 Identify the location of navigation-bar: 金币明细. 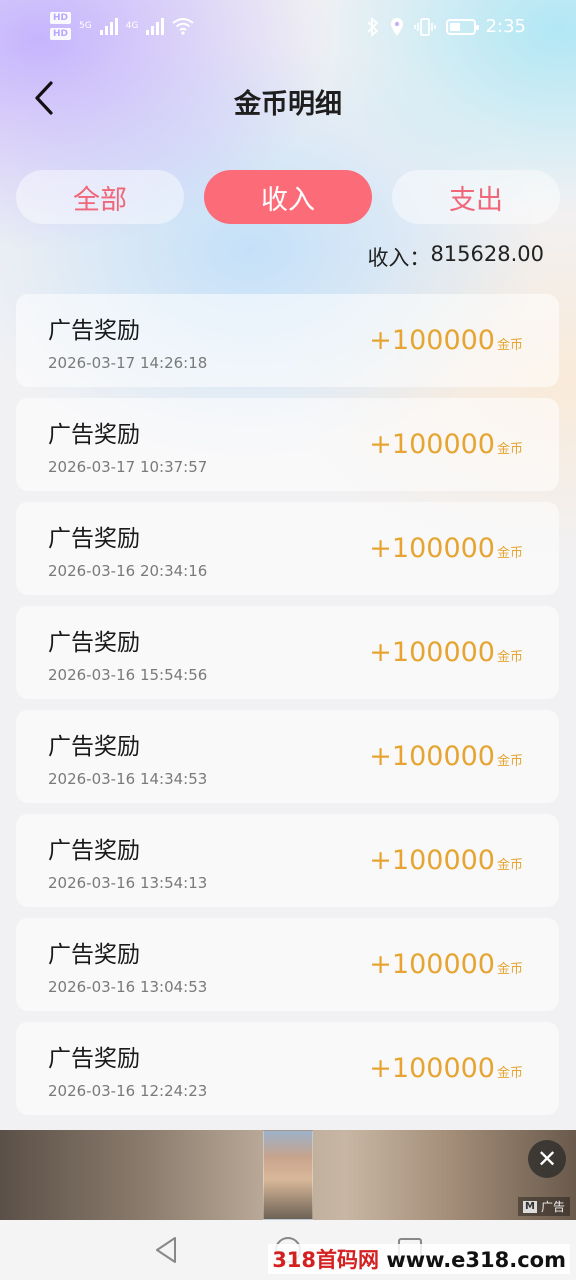
(288, 100).